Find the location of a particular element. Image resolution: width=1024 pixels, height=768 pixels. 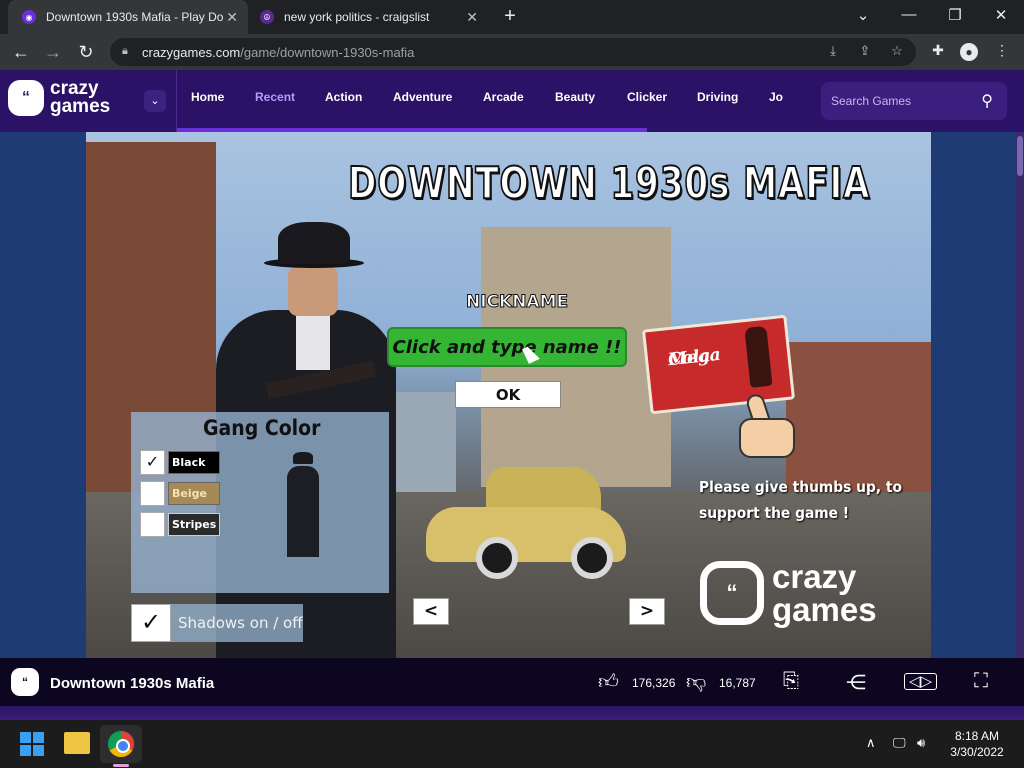

forward-icon: → is located at coordinates (53, 52).